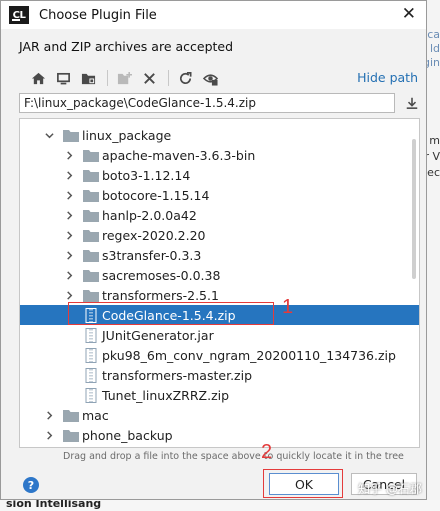  I want to click on tree-folder-item: hanlp-2.0.0a42, so click(219, 215).